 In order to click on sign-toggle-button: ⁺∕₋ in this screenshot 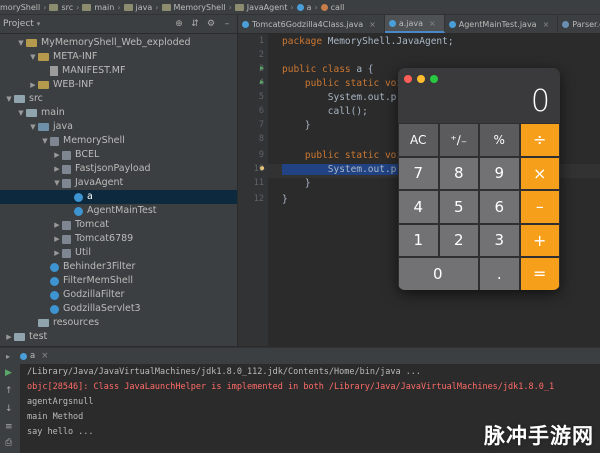, I will do `click(458, 140)`.